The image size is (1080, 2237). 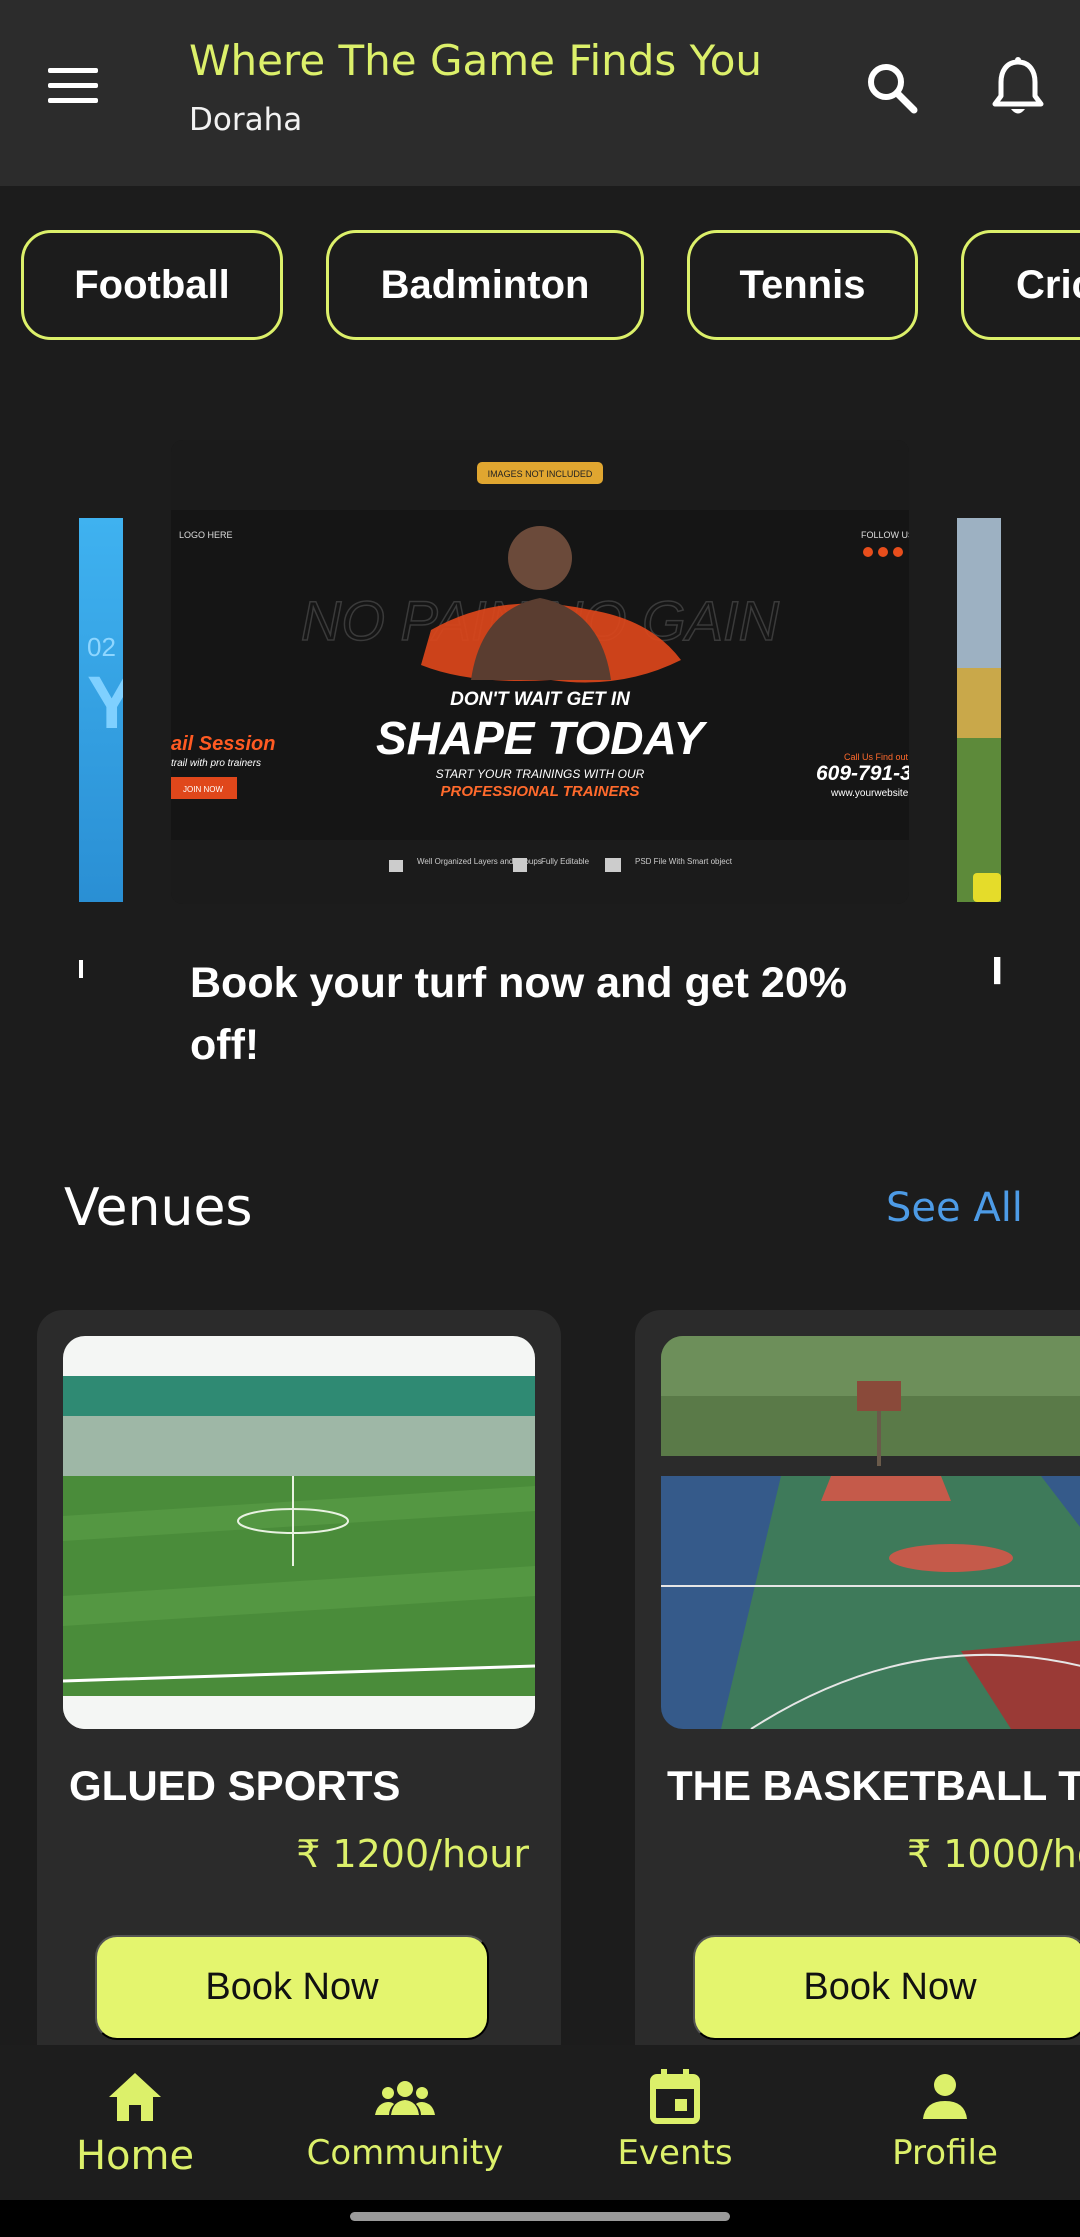 I want to click on banner-headline-small: DON'T WAIT GET IN, so click(x=540, y=699).